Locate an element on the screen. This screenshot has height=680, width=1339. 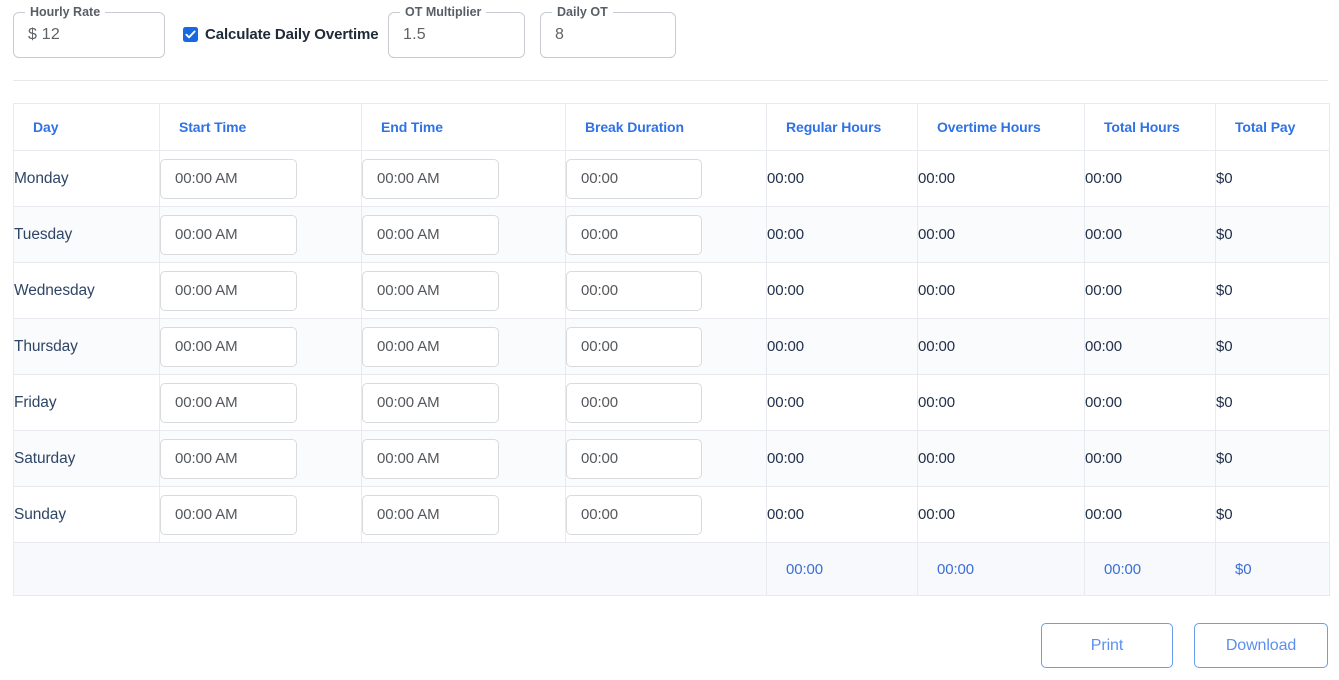
summary-overtime-hours: 00:00 is located at coordinates (1001, 569).